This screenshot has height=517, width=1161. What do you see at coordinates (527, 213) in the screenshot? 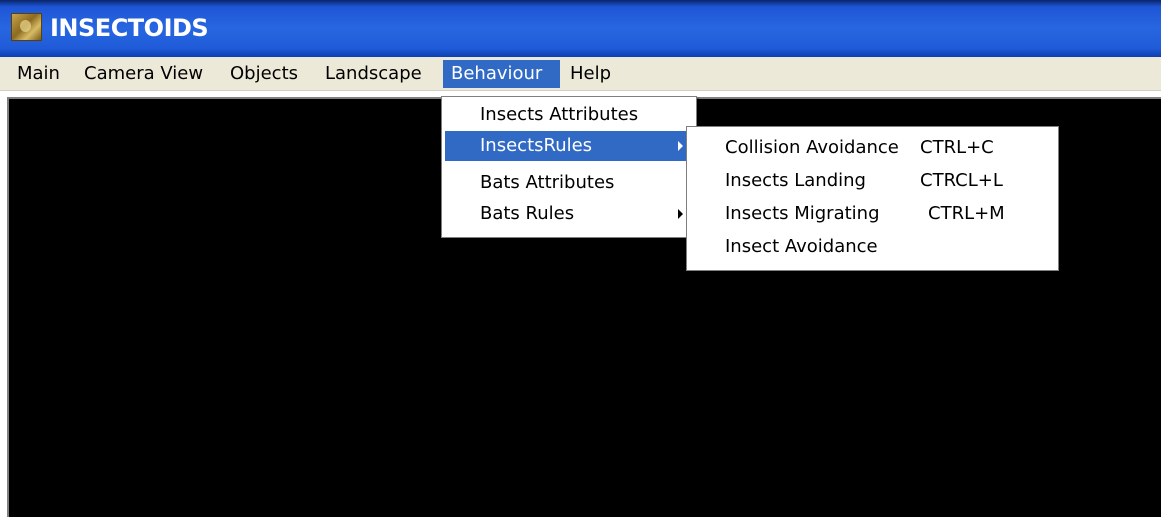
I see `menu-item-label: Bats Rules` at bounding box center [527, 213].